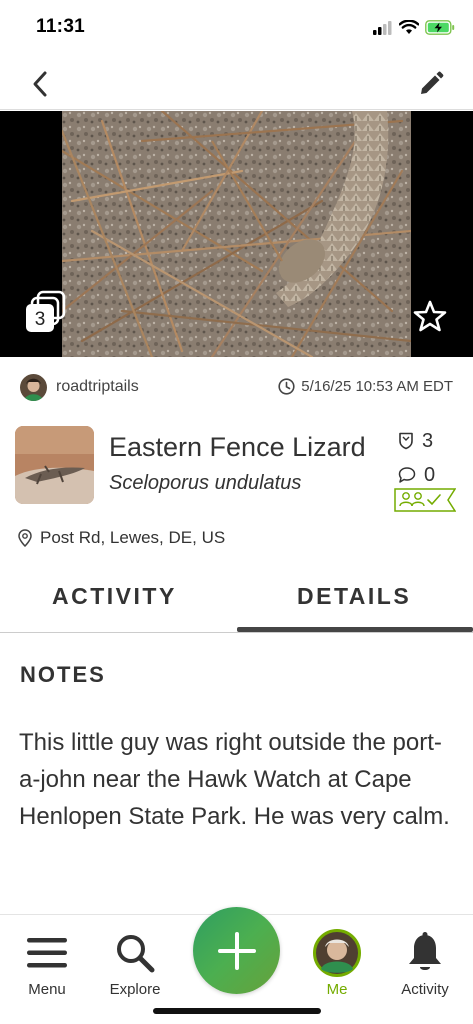 This screenshot has width=473, height=1024. I want to click on nav-me-label: Me, so click(337, 989).